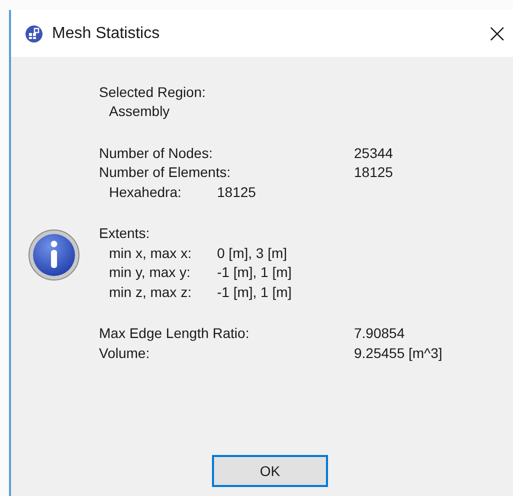 The width and height of the screenshot is (513, 496). Describe the element at coordinates (156, 152) in the screenshot. I see `stat-label: Number of Nodes:` at that location.